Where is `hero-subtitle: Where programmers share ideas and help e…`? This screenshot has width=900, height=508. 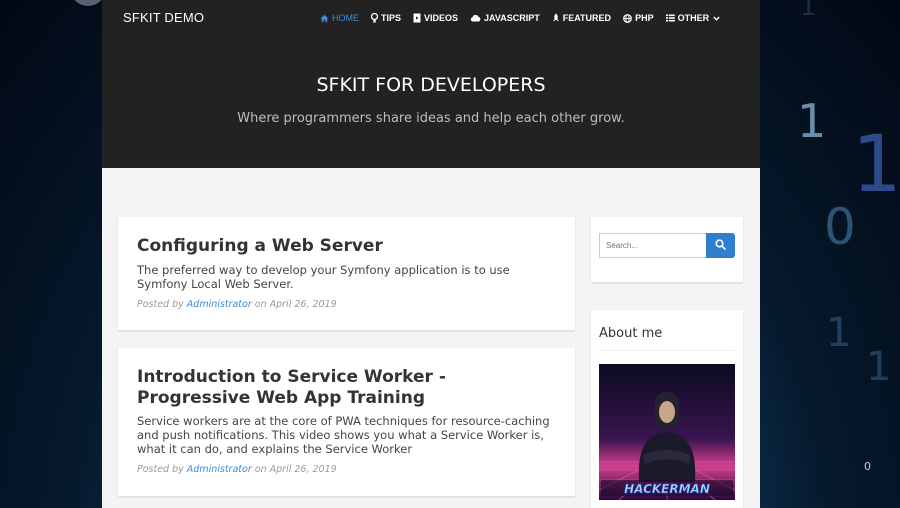 hero-subtitle: Where programmers share ideas and help e… is located at coordinates (431, 118).